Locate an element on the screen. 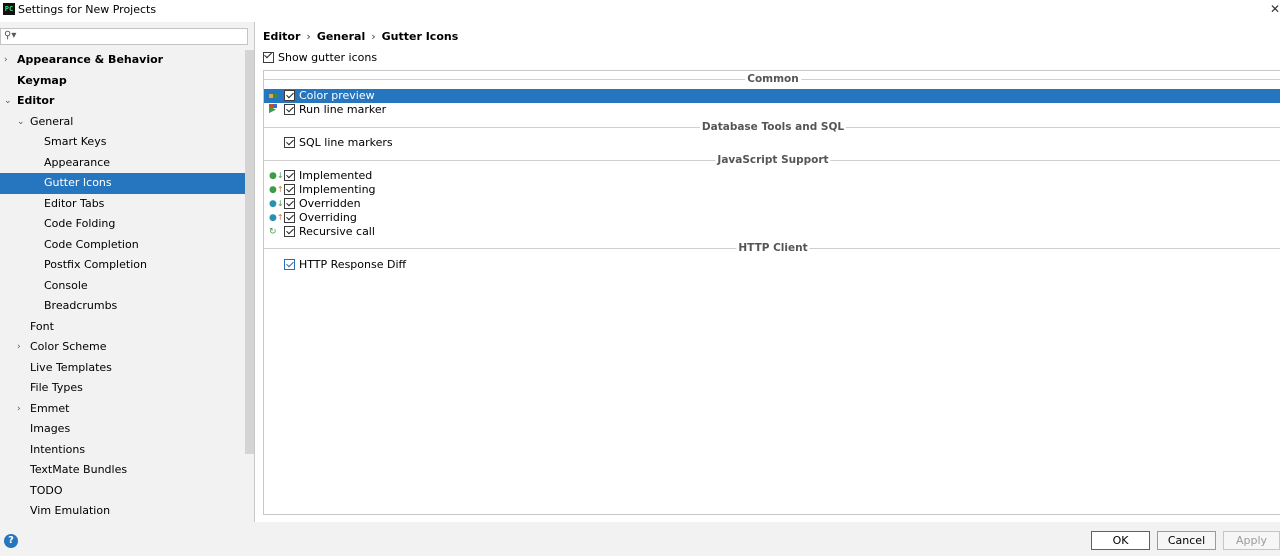  sidebar-item-editor-tabs: Editor Tabs is located at coordinates (122, 204).